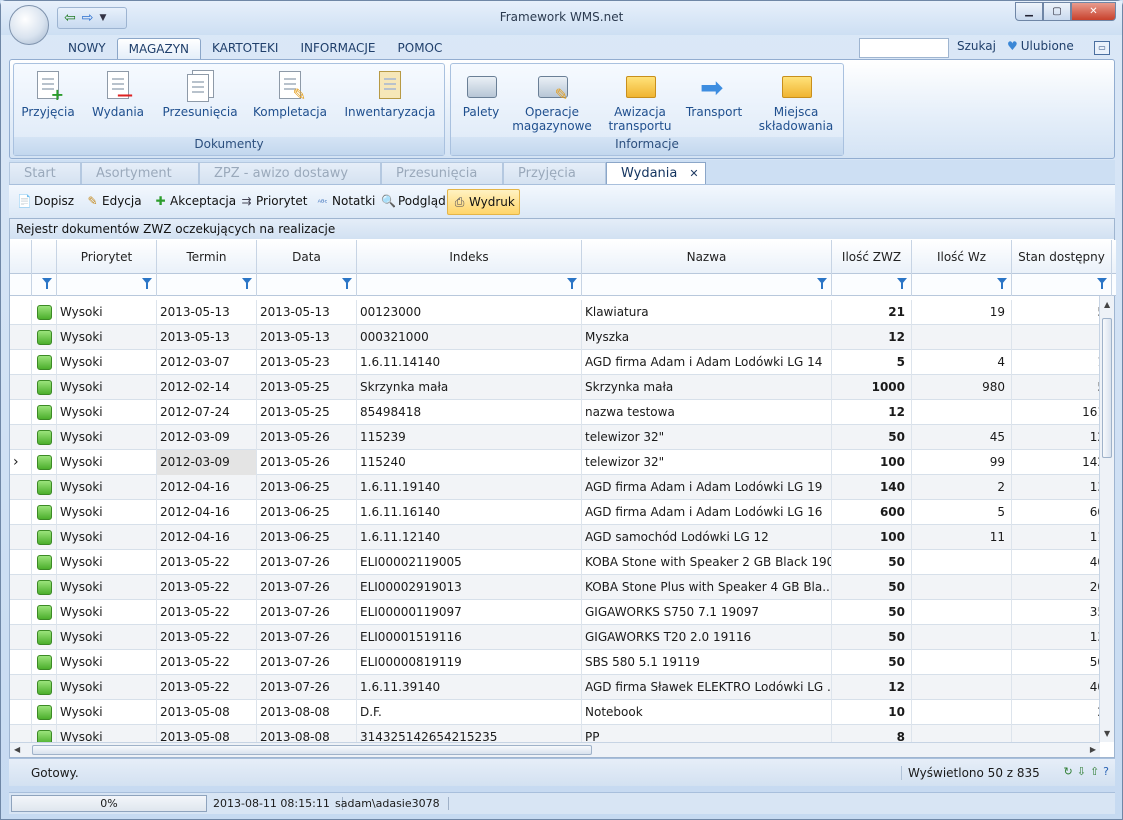 Image resolution: width=1123 pixels, height=820 pixels. What do you see at coordinates (390, 94) in the screenshot?
I see `inwentaryzacja-button: Inwentaryzacja` at bounding box center [390, 94].